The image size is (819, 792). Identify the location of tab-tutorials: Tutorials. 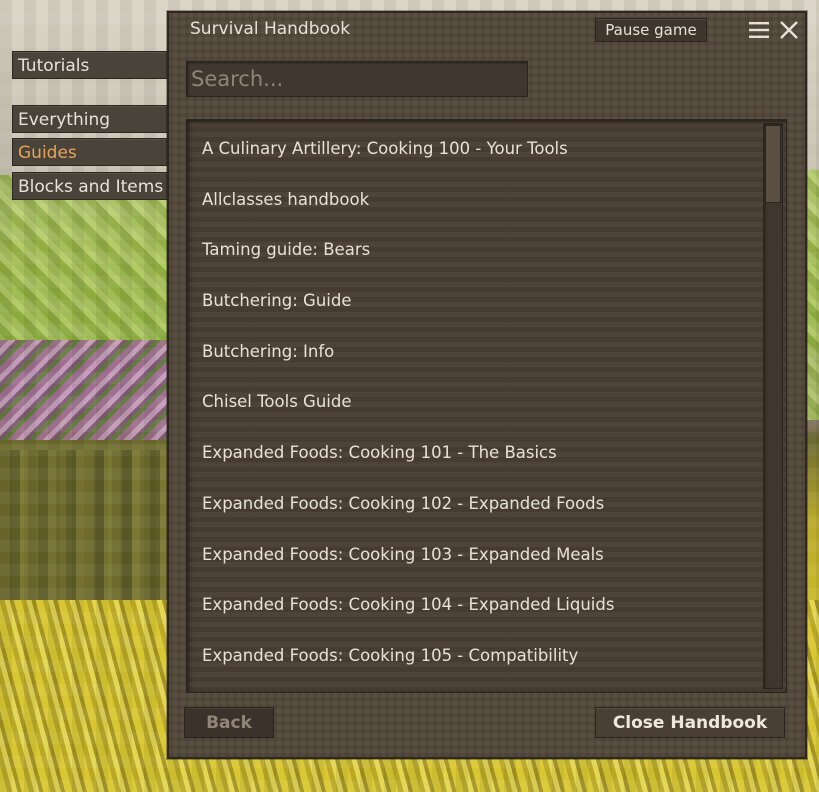
(90, 65).